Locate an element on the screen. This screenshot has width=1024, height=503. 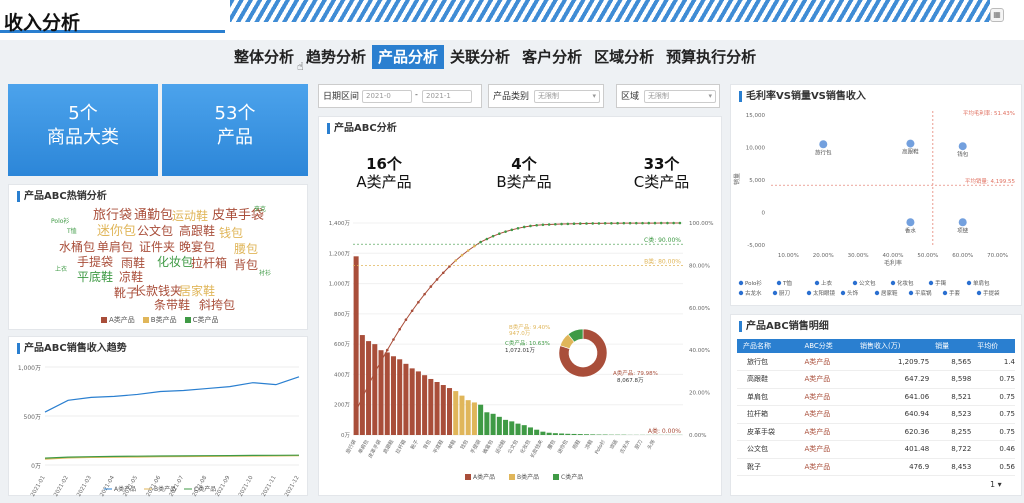
y-tick-label: 200万 is located at coordinates (342, 405).